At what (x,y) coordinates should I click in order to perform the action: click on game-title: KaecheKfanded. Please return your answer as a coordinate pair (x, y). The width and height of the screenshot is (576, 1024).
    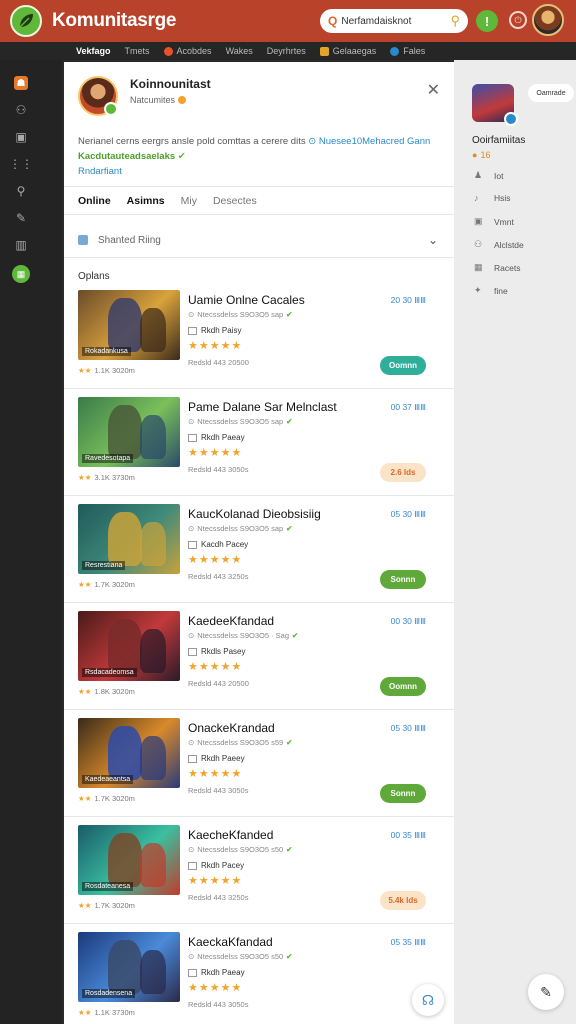
    Looking at the image, I should click on (230, 835).